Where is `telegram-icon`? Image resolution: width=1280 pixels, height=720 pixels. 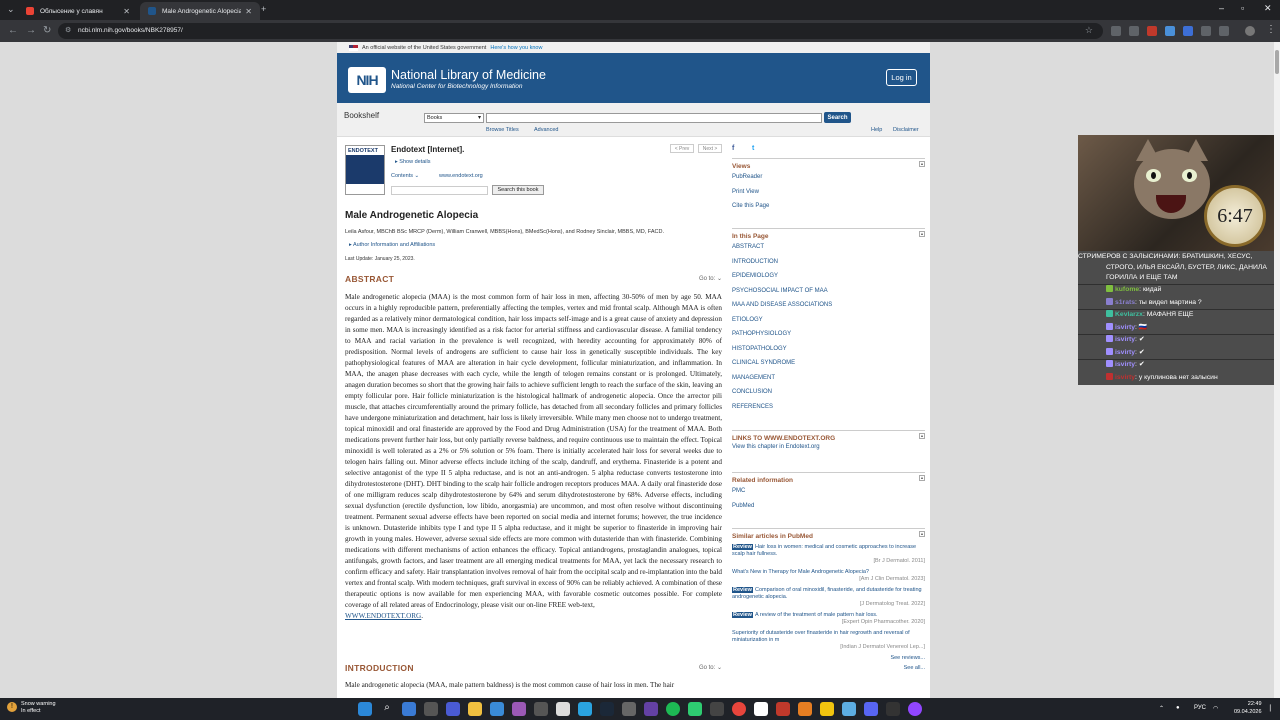
telegram-icon is located at coordinates (585, 709).